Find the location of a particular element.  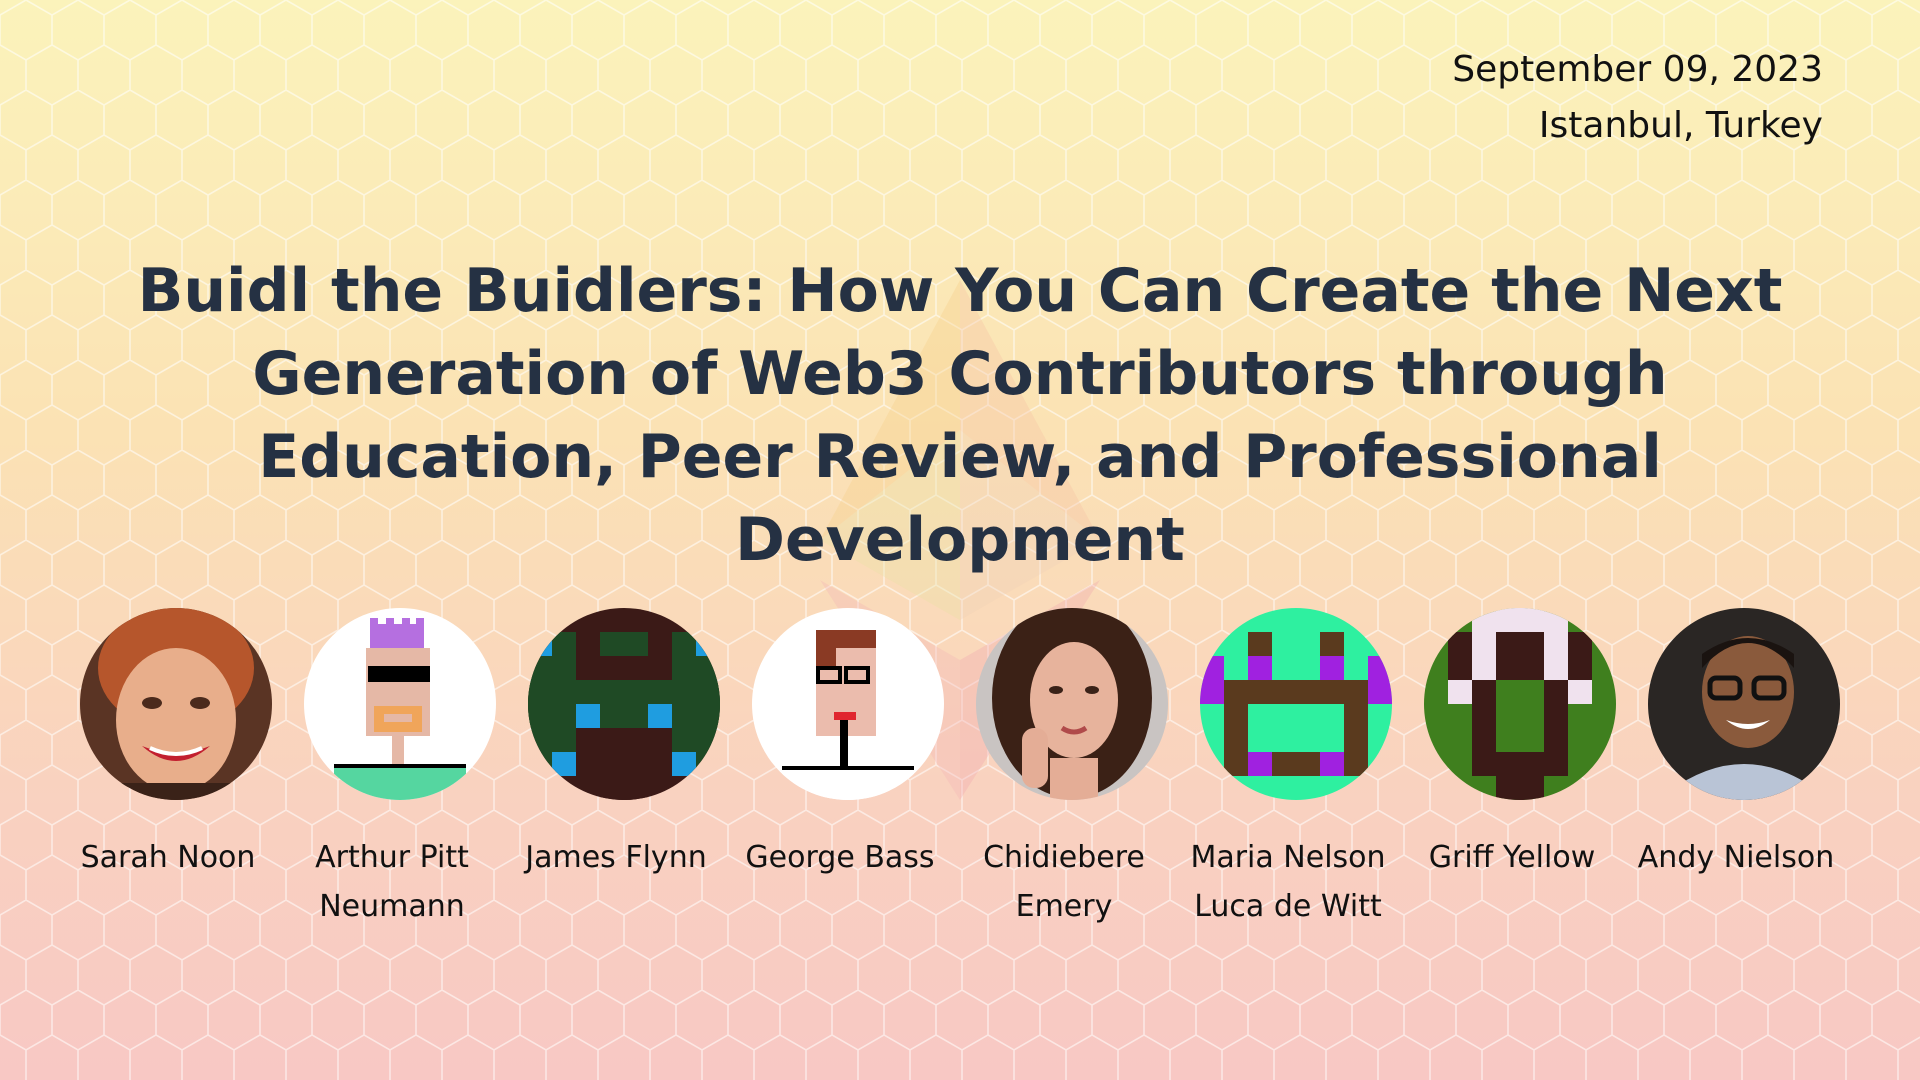

event-info: September 09, 2023 Istanbul, Turkey is located at coordinates (1637, 98).